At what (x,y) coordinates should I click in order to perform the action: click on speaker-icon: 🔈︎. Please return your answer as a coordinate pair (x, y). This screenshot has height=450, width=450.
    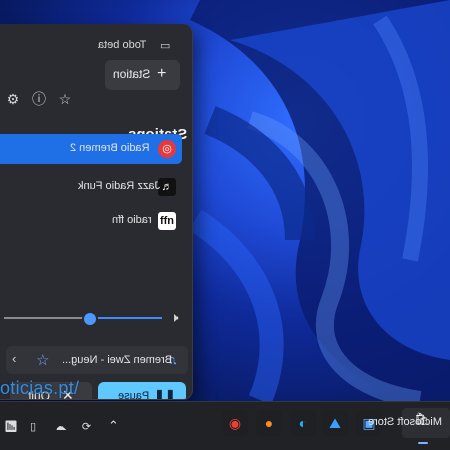
    Looking at the image, I should click on (174, 317).